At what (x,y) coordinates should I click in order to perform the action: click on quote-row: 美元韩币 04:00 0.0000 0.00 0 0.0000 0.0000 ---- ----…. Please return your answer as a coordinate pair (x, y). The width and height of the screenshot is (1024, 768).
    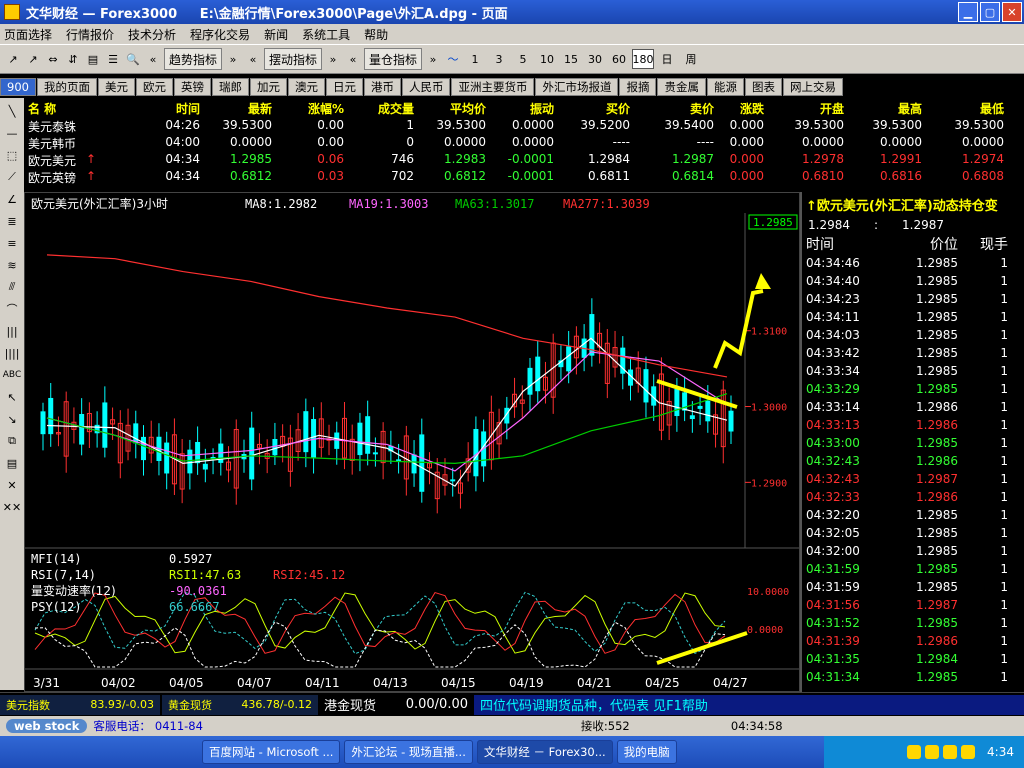
    Looking at the image, I should click on (524, 143).